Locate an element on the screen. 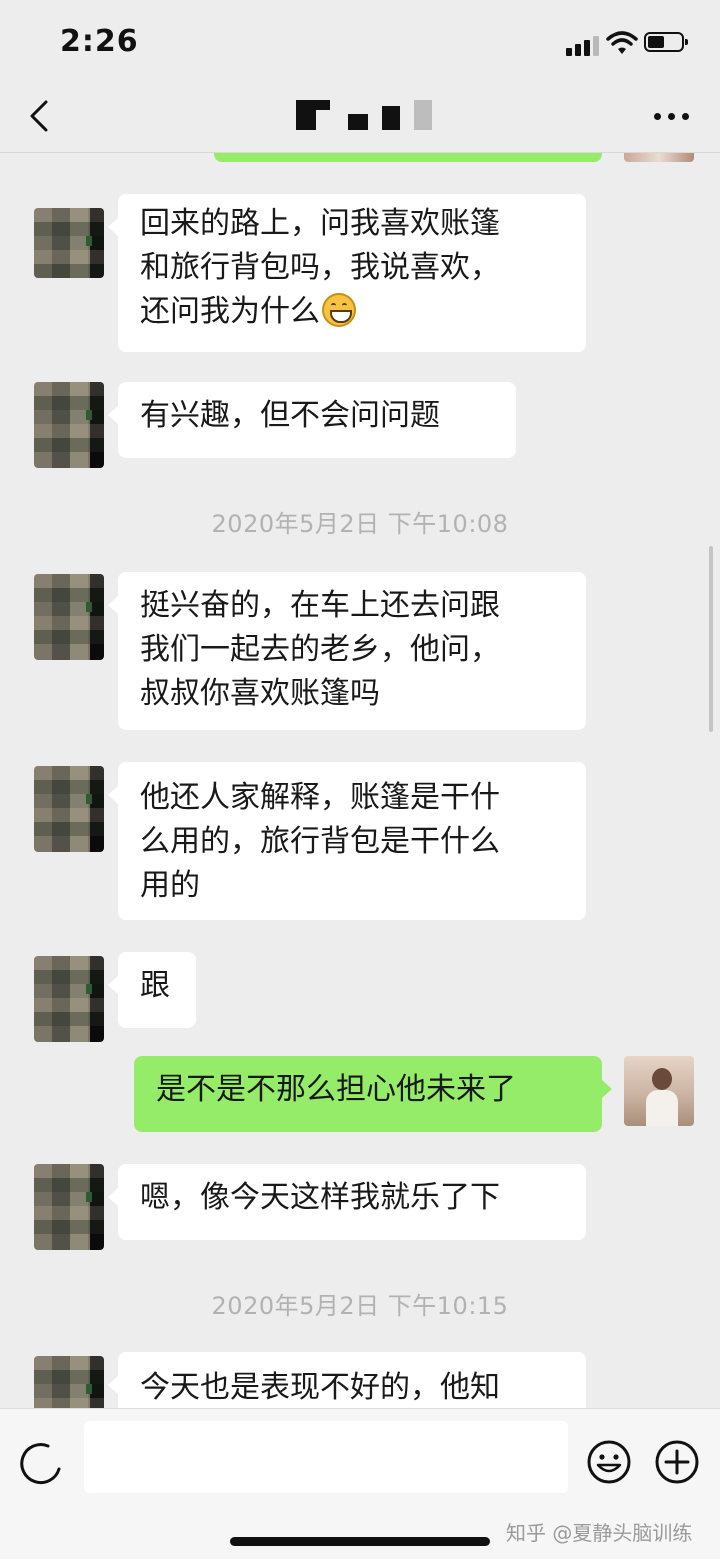 Image resolution: width=720 pixels, height=1559 pixels. chat-header is located at coordinates (360, 120).